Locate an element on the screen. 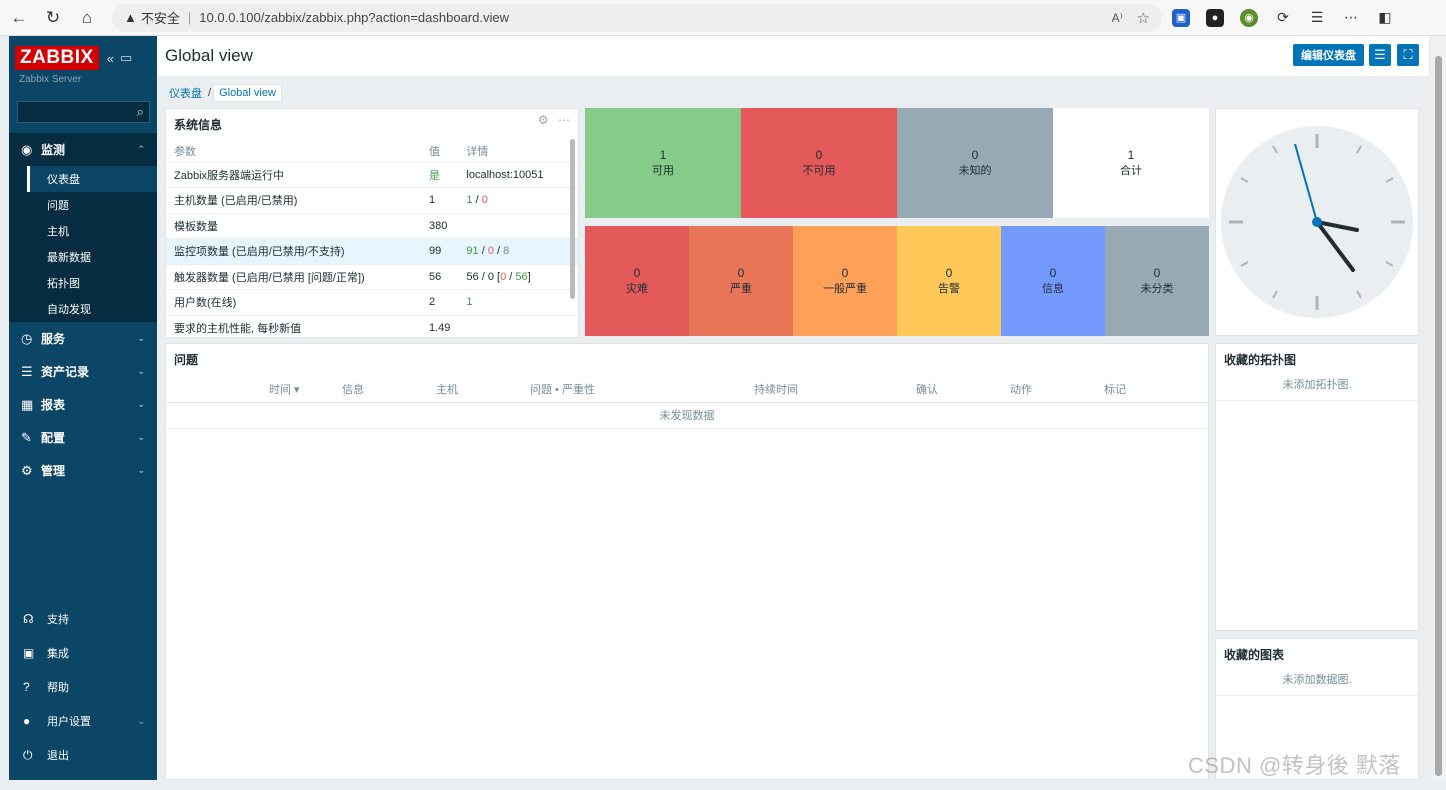 This screenshot has width=1446, height=790. read-aloud-icon: A⁾ is located at coordinates (1117, 18).